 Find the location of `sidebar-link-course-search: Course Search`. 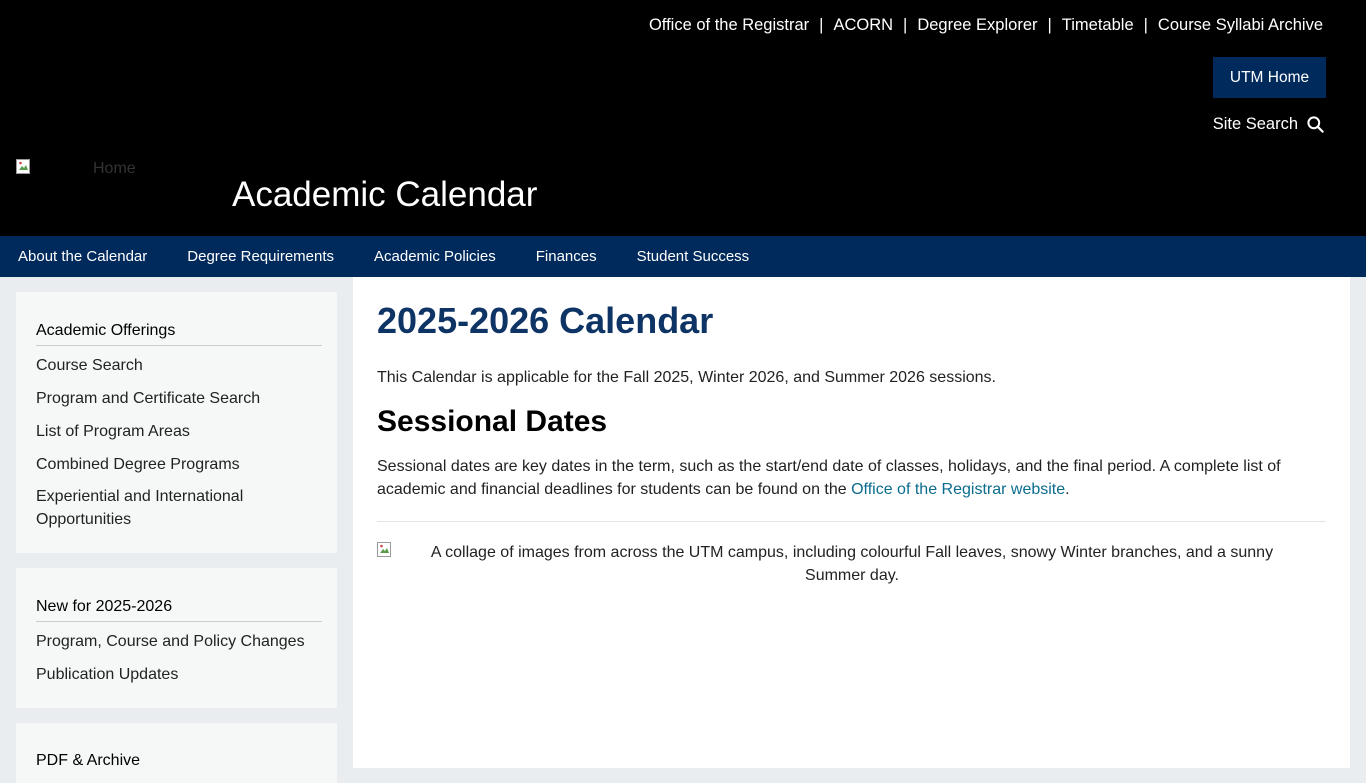

sidebar-link-course-search: Course Search is located at coordinates (89, 365).